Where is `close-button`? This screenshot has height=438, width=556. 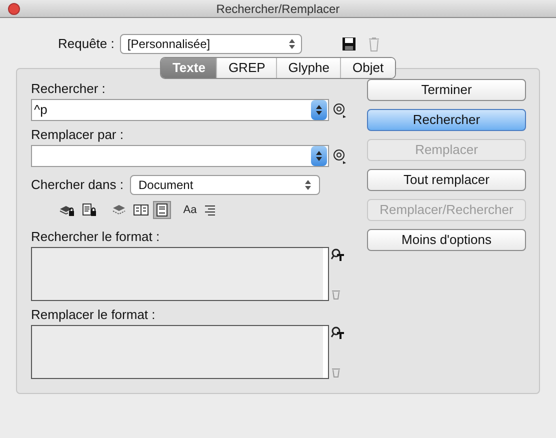
close-button is located at coordinates (14, 8).